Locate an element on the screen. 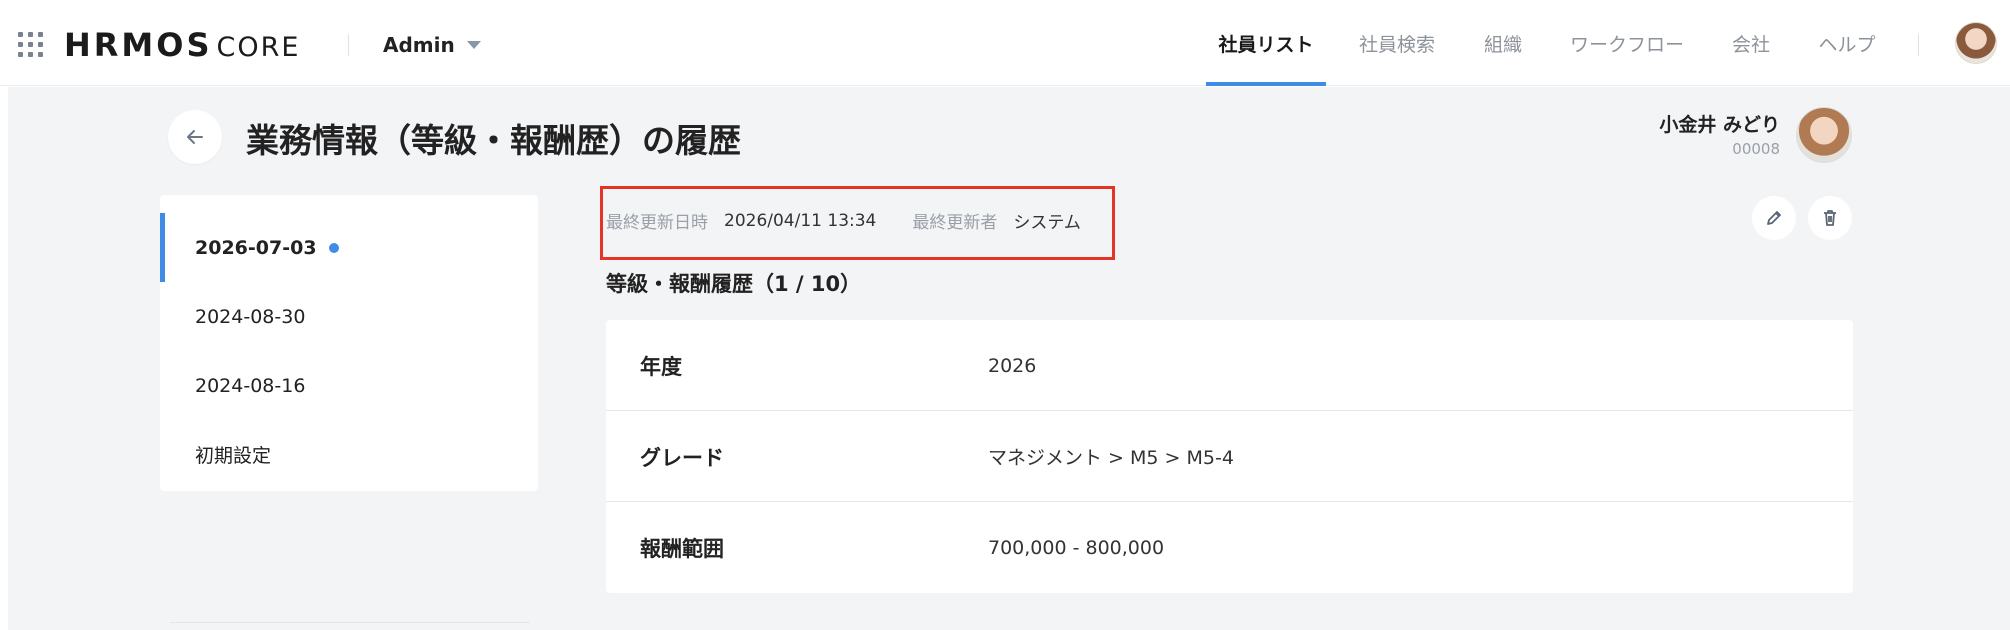 The height and width of the screenshot is (630, 2010). user-avatar is located at coordinates (1824, 135).